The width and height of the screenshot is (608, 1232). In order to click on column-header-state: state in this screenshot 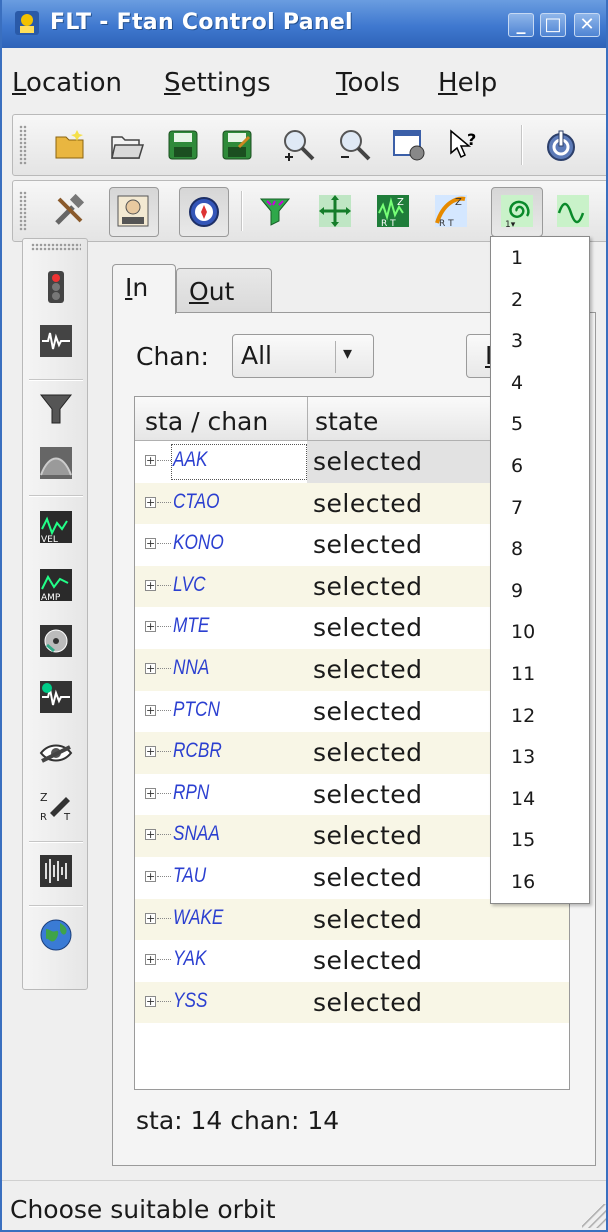, I will do `click(346, 421)`.